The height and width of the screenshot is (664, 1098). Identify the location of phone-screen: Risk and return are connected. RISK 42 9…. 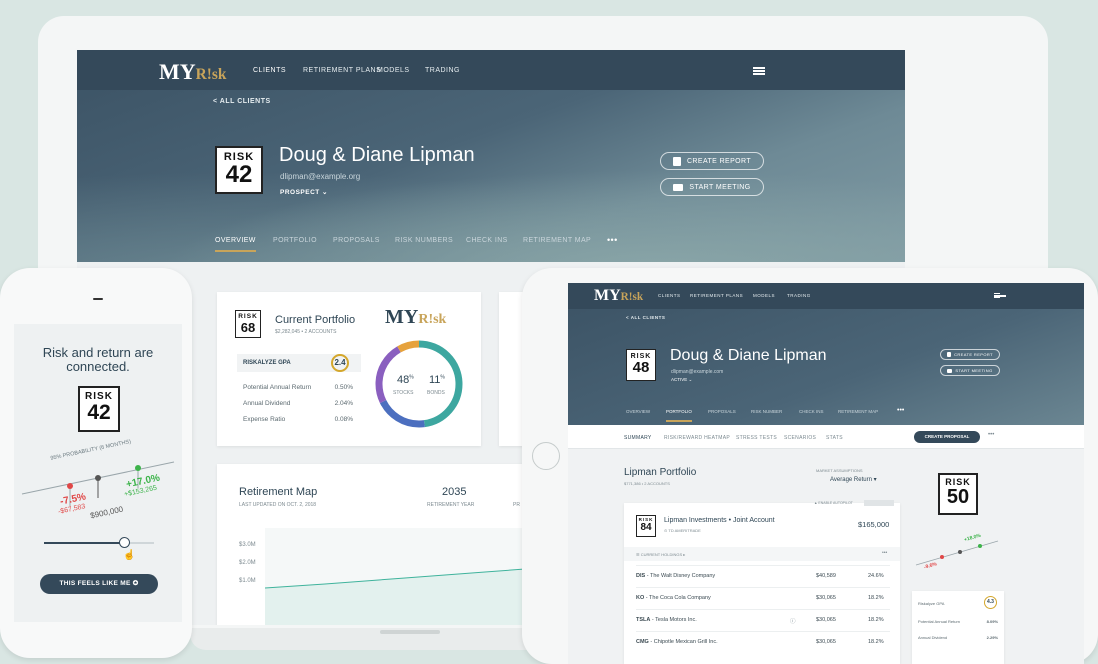
(98, 473).